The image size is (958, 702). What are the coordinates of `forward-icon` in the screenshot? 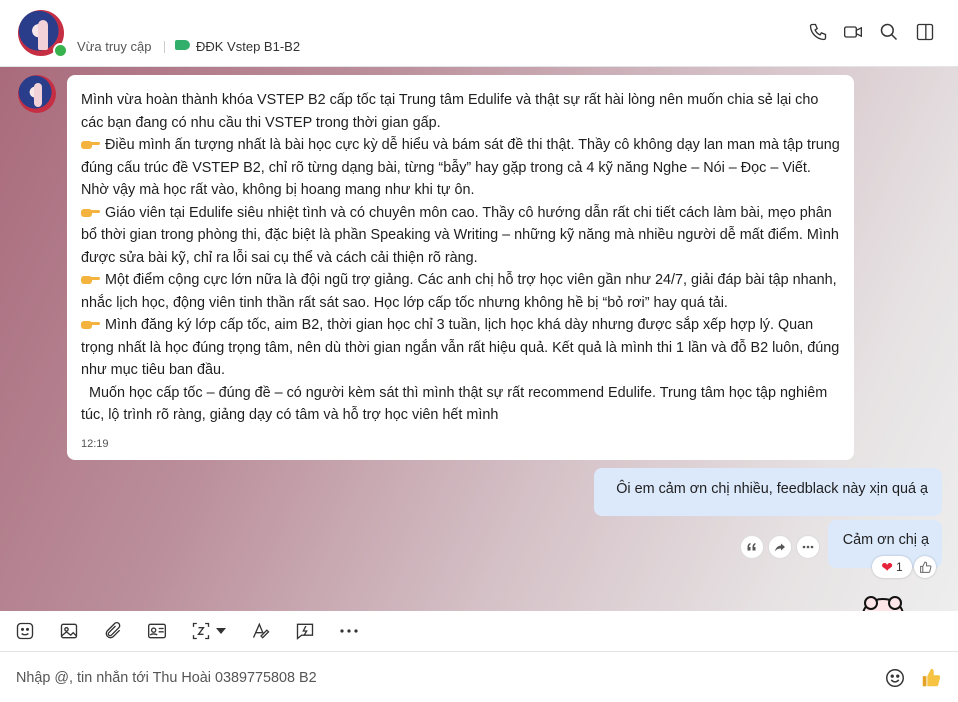 It's located at (780, 547).